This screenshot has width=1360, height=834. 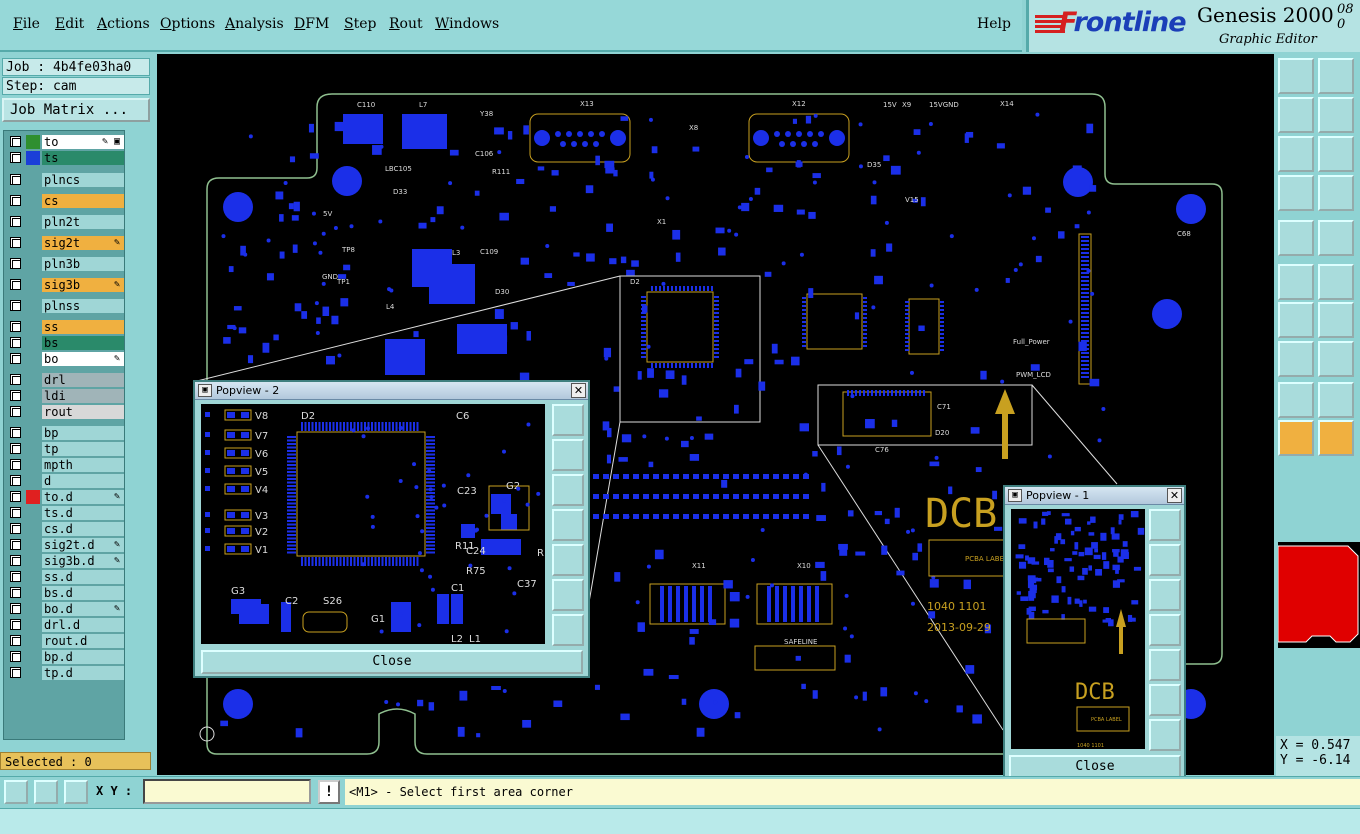 What do you see at coordinates (205, 390) in the screenshot?
I see `window-menu-icon: ▣` at bounding box center [205, 390].